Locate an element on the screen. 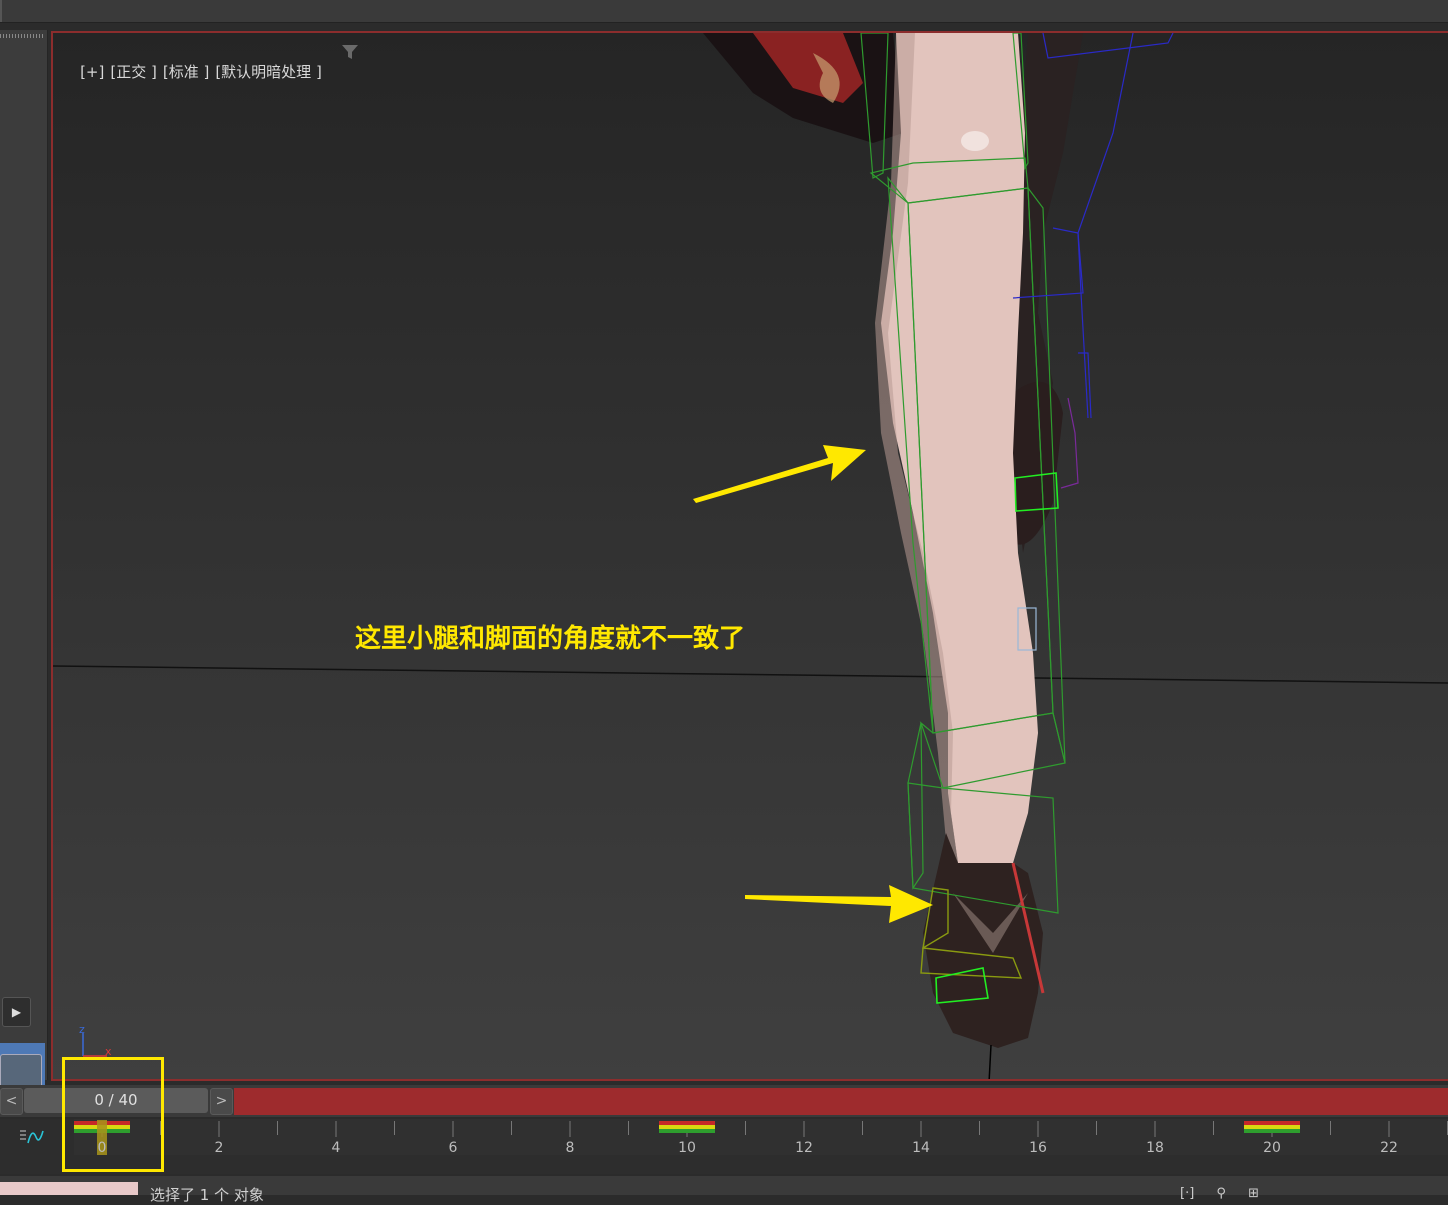 Image resolution: width=1448 pixels, height=1205 pixels. annotation-arrows is located at coordinates (813, 684).